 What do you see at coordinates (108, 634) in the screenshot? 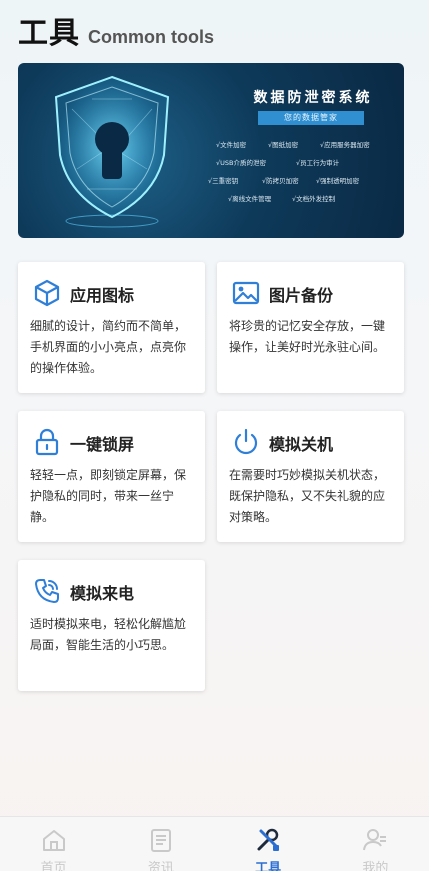
I see `card-description: 适时模拟来电，轻松化解尴尬局面，智能生活的小巧思。` at bounding box center [108, 634].